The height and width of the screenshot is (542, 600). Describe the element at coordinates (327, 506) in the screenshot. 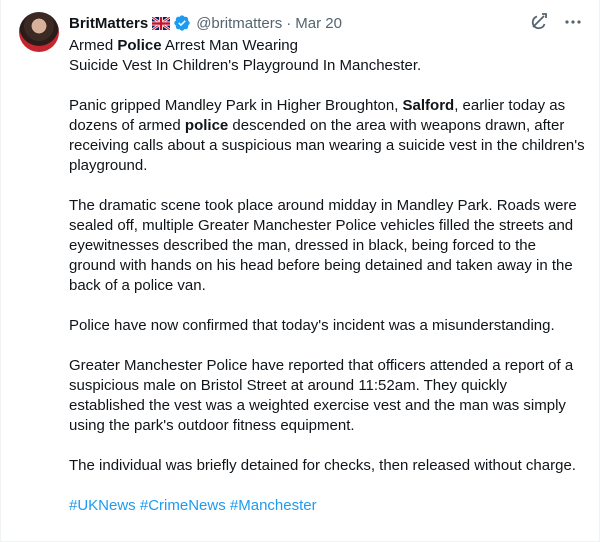

I see `hashtags: #UKNews #CrimeNews #Manchester` at that location.